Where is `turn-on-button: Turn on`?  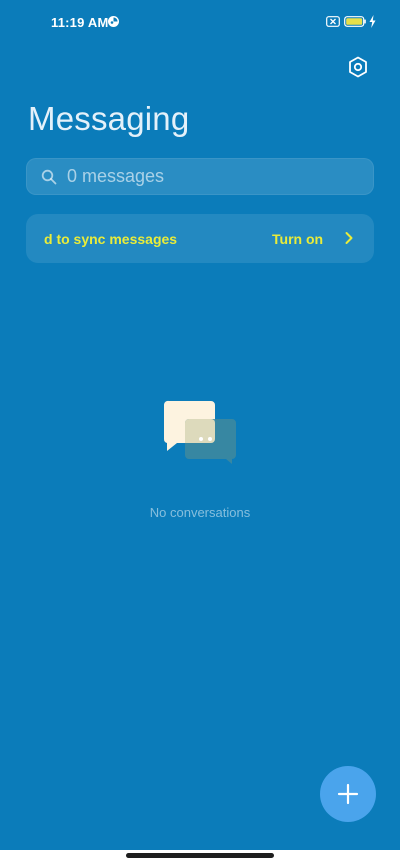 turn-on-button: Turn on is located at coordinates (298, 239).